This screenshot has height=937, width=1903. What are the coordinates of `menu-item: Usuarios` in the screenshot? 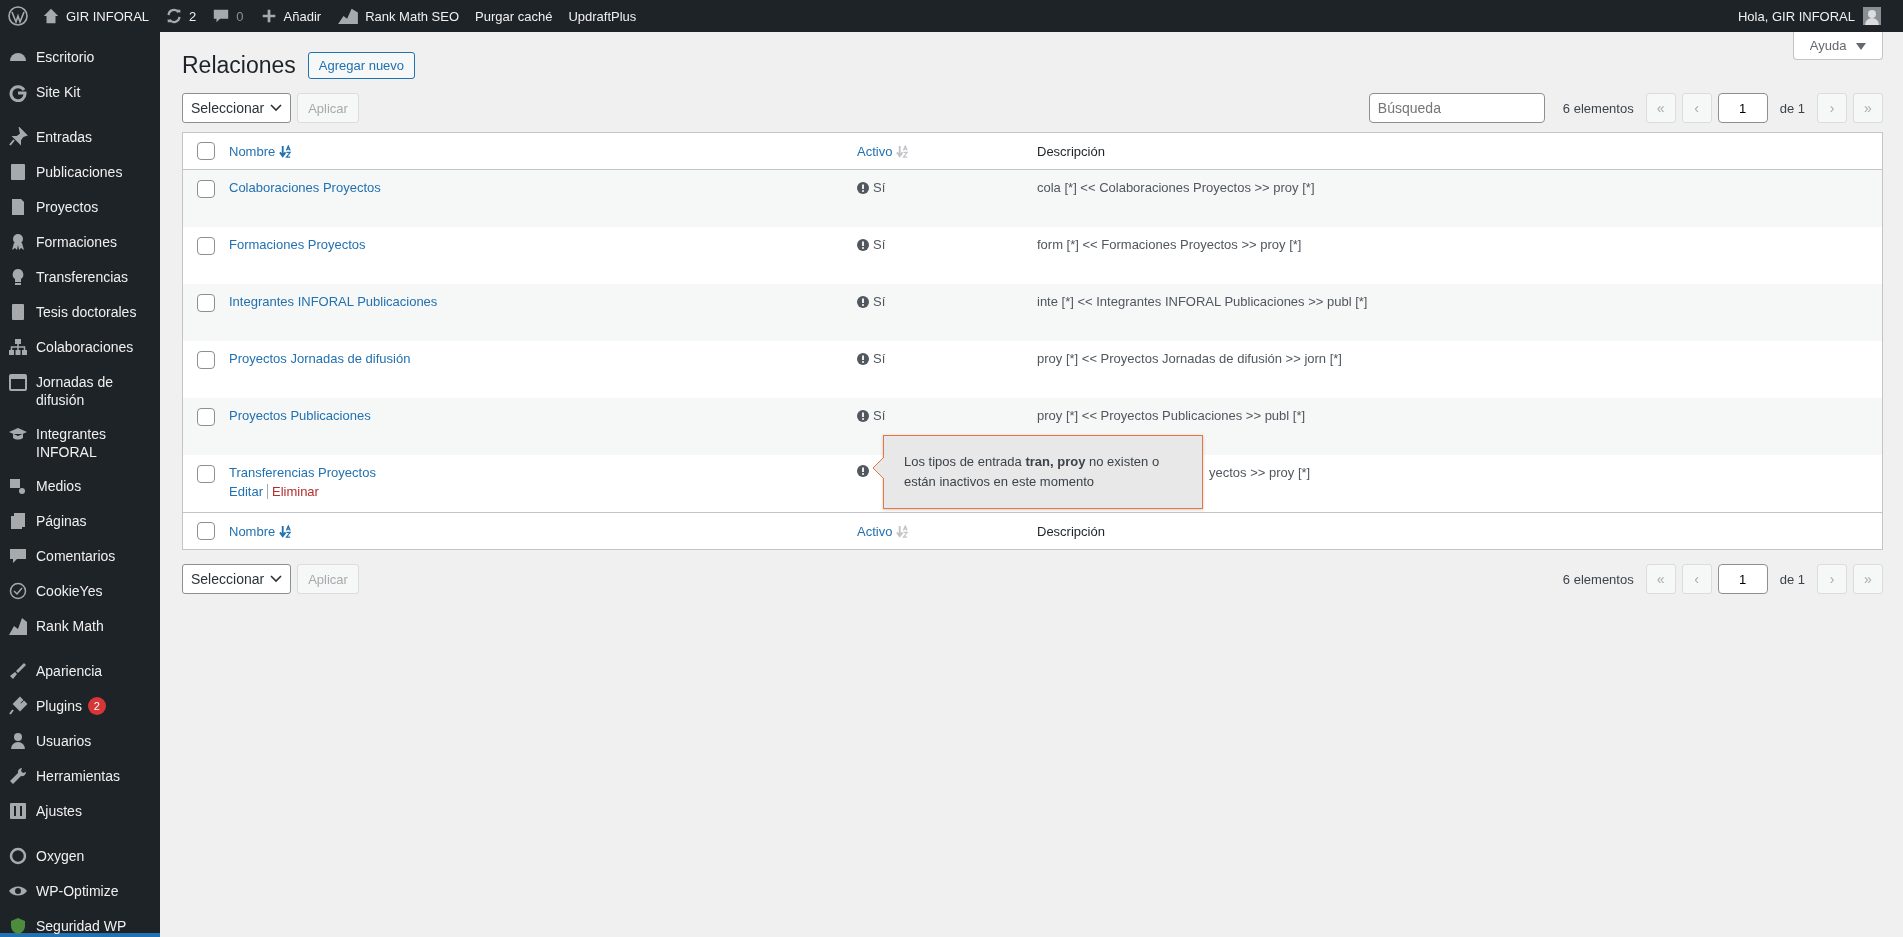 It's located at (80, 741).